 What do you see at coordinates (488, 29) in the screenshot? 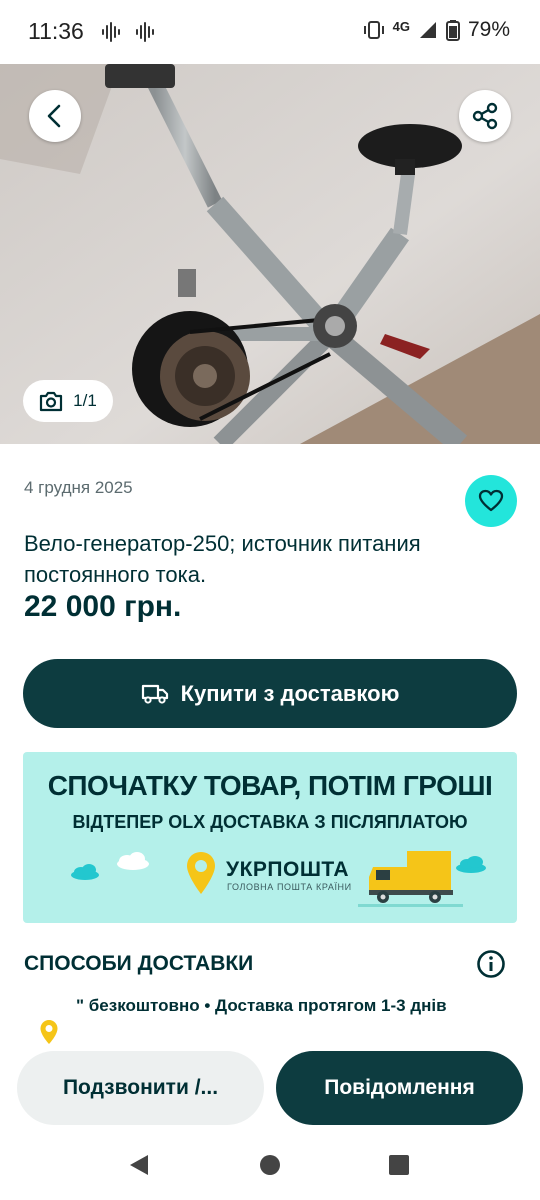
I see `battery-percent: 79%` at bounding box center [488, 29].